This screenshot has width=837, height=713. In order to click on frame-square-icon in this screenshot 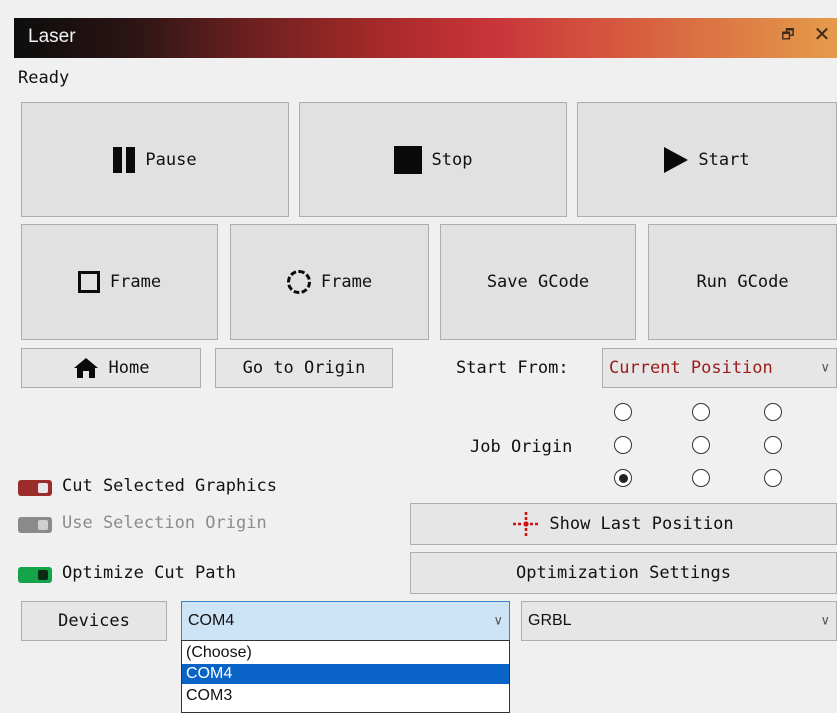, I will do `click(88, 282)`.